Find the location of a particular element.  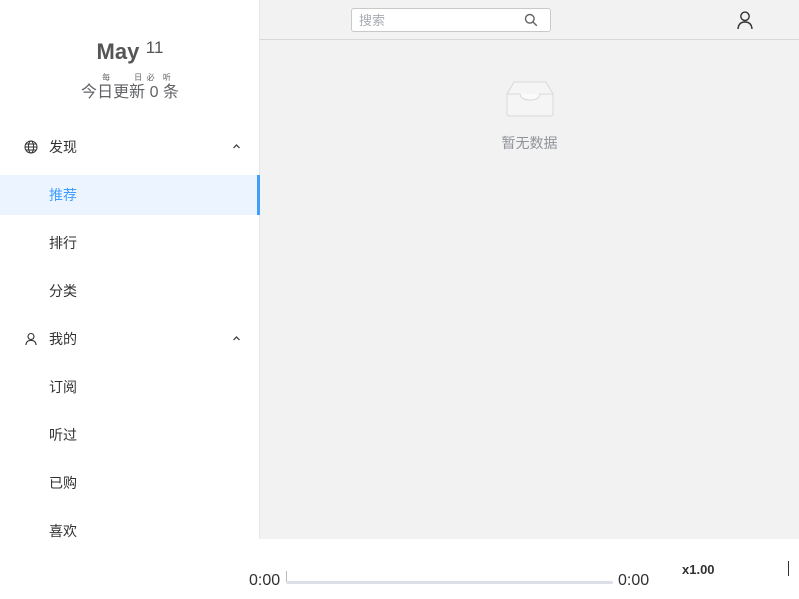

daily-update-line: 今每日更日新 必0 听条 is located at coordinates (130, 88).